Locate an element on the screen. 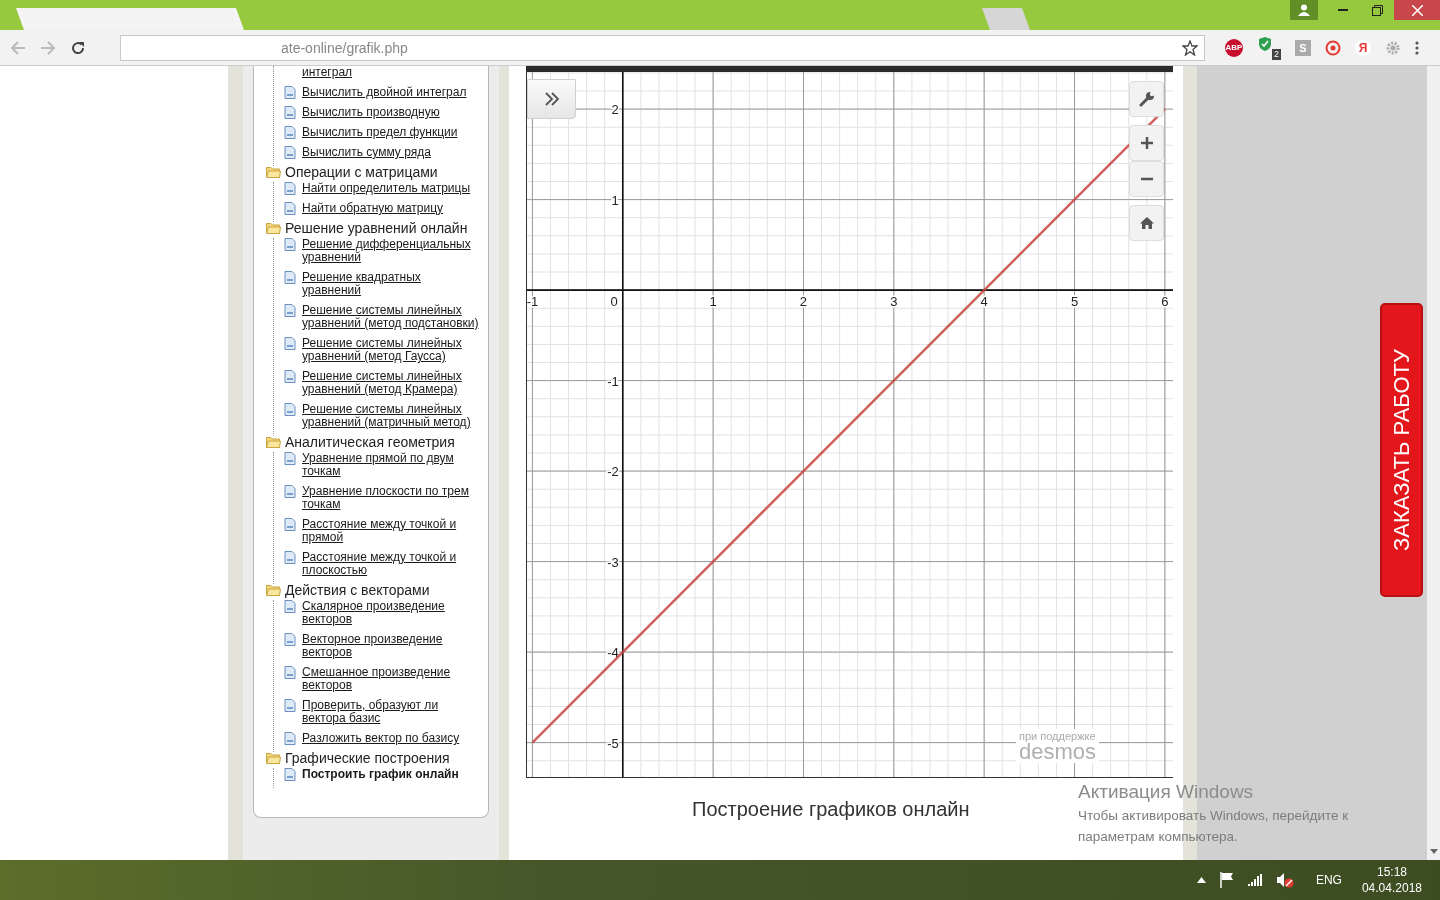  sidebar-link: Найти обратную матрицу is located at coordinates (392, 208).